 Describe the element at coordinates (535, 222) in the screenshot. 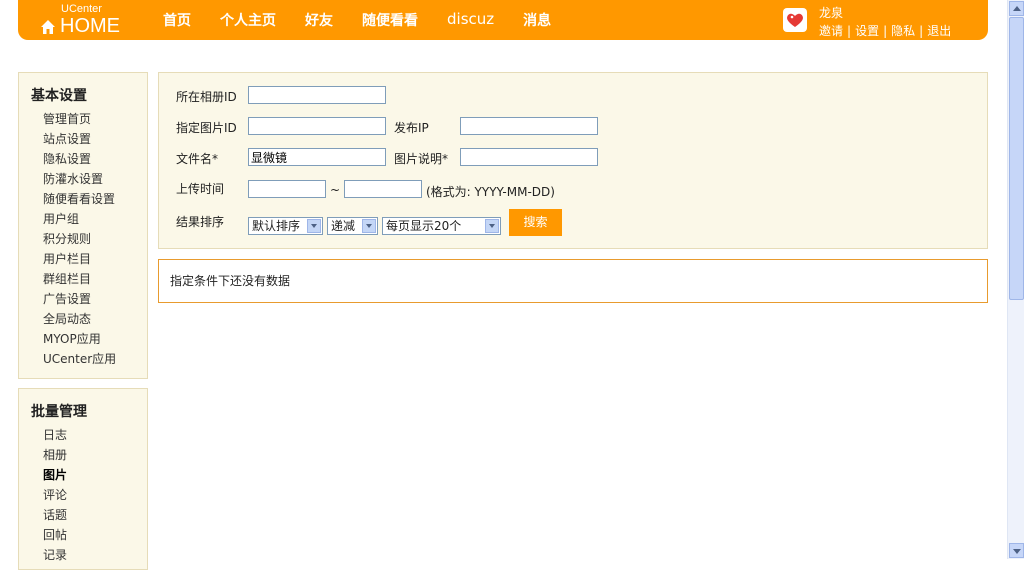

I see `search-button: 搜索` at that location.